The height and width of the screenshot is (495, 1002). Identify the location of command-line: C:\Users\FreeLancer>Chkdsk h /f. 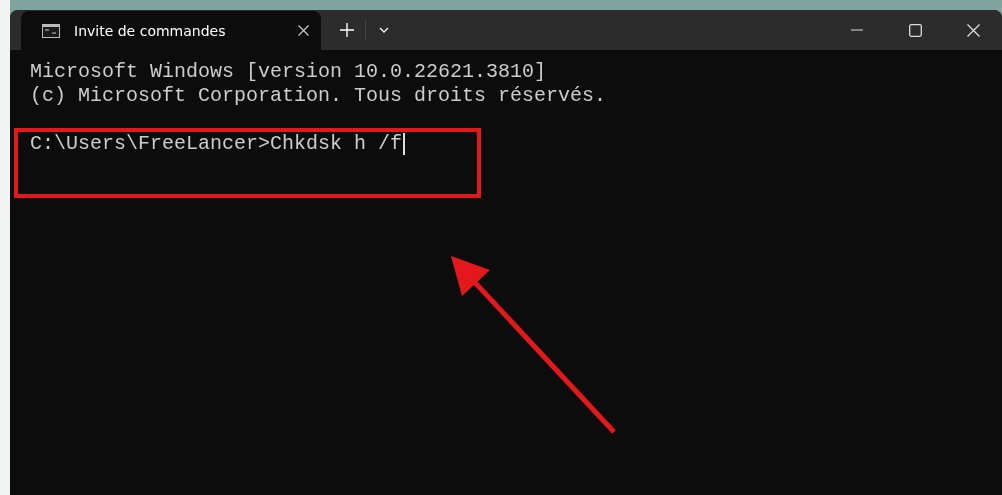
(216, 144).